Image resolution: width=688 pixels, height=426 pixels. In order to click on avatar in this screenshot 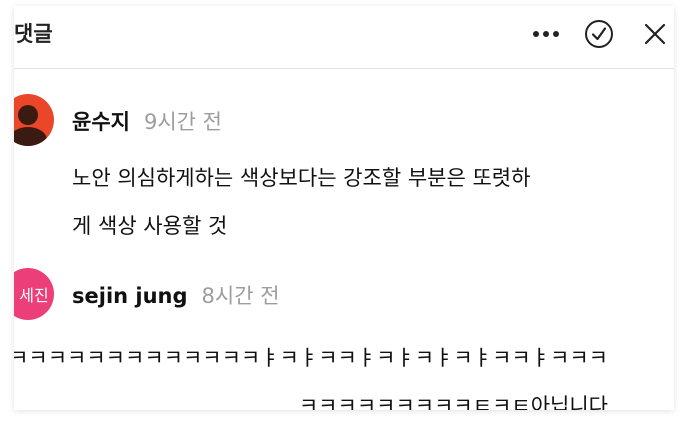, I will do `click(34, 120)`.